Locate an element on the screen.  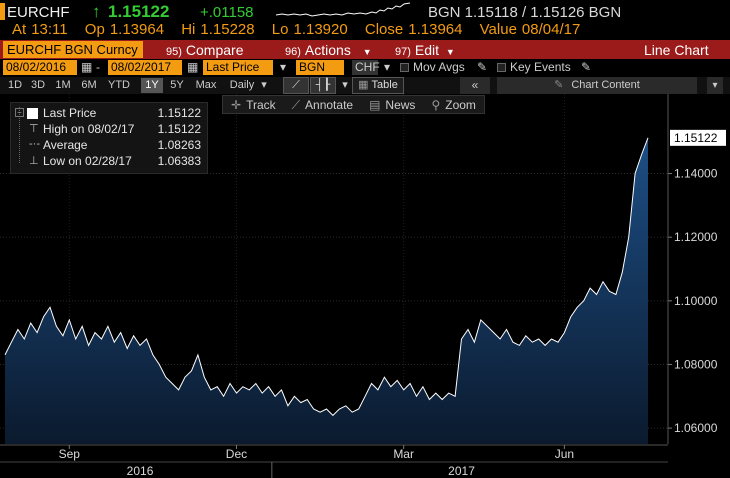
actions-dropdown-icon: ▼ is located at coordinates (367, 52).